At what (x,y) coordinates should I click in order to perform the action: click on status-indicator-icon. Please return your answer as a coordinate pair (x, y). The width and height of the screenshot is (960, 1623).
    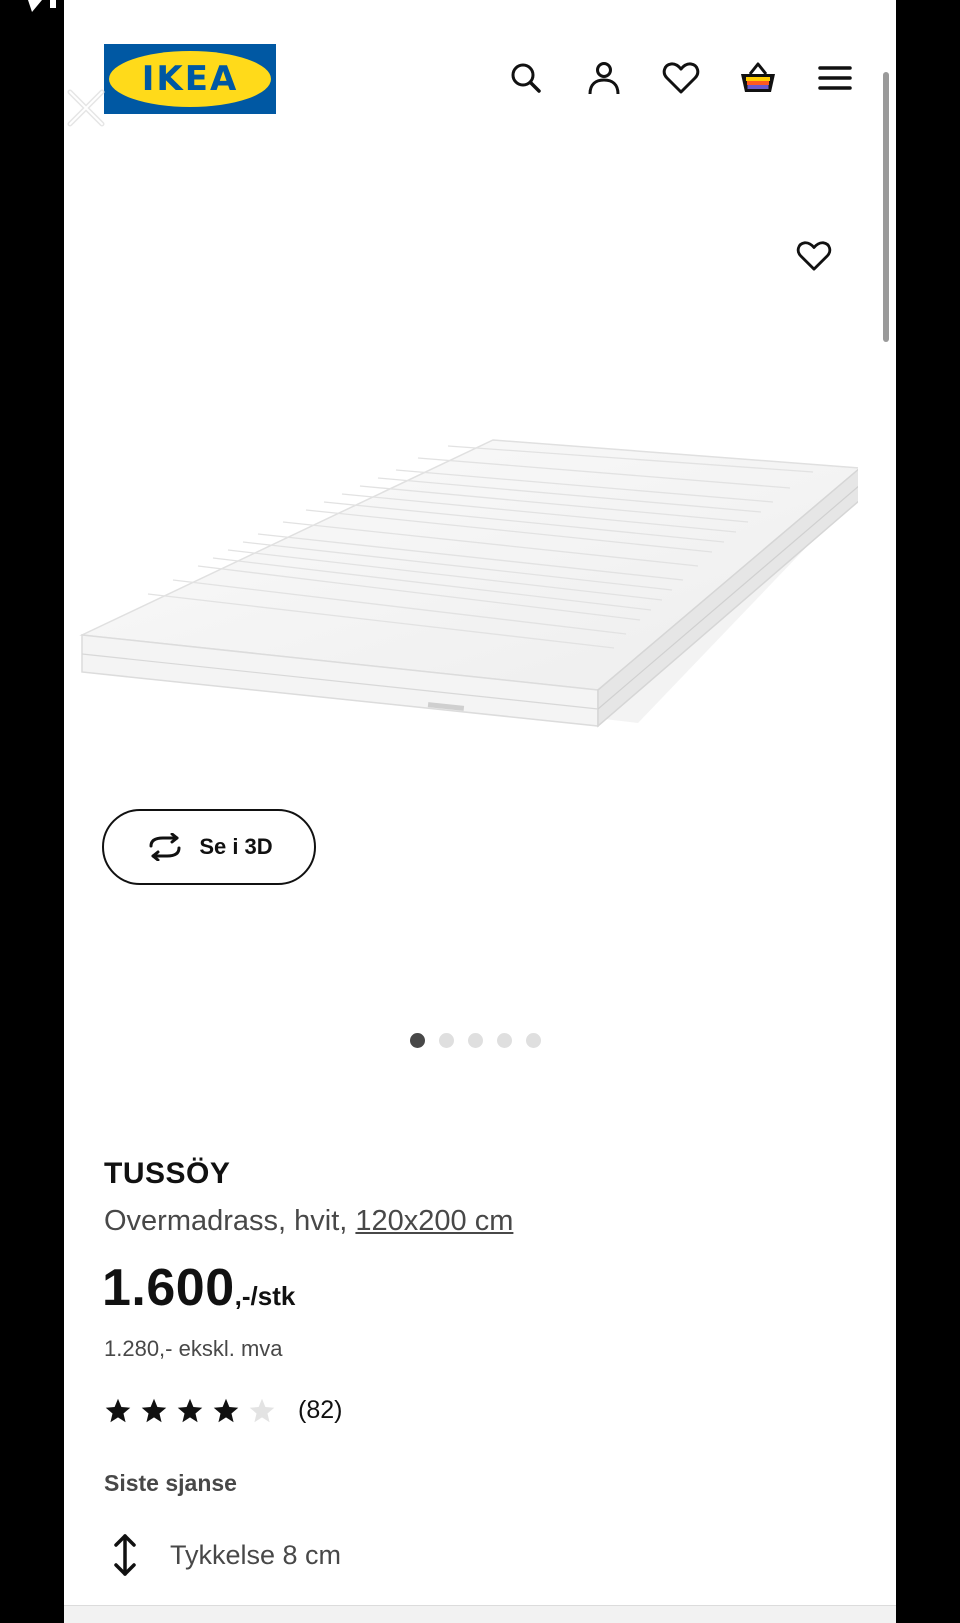
    Looking at the image, I should click on (42, 6).